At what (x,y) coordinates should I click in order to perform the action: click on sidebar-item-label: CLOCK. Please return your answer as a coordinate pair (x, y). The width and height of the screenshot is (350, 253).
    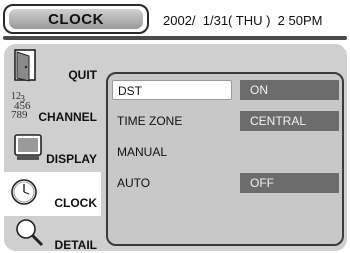
    Looking at the image, I should click on (75, 203).